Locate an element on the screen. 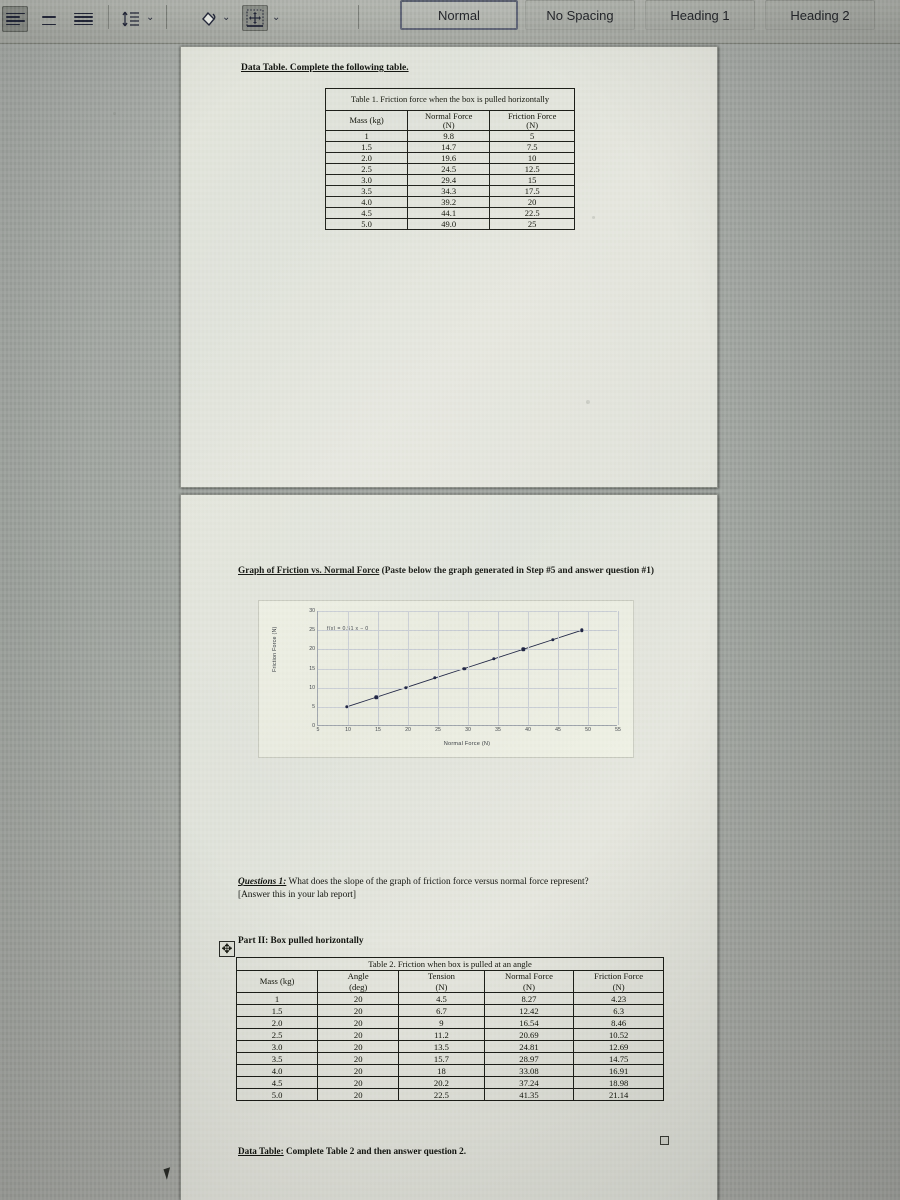 The width and height of the screenshot is (900, 1200). table-2-cell-2: 13.5 is located at coordinates (441, 1047).